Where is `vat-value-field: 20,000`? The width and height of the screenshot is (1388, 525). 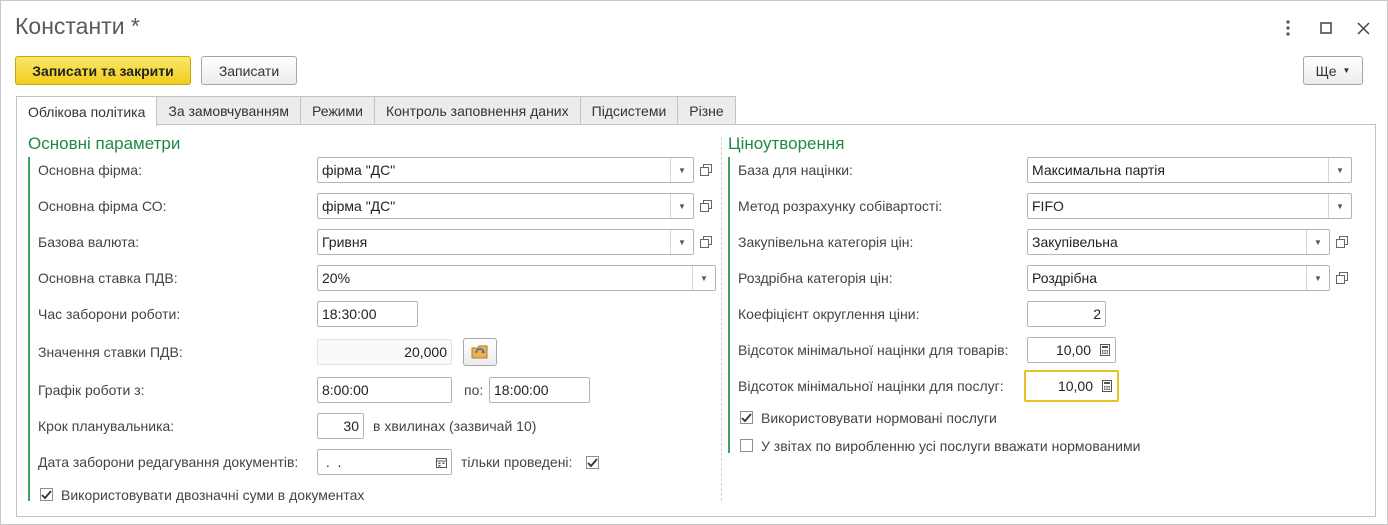
vat-value-field: 20,000 is located at coordinates (384, 352).